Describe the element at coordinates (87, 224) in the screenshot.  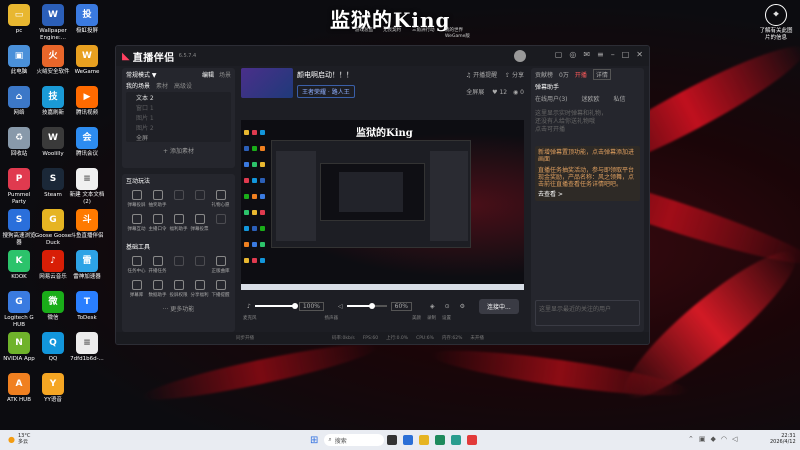
I see `desktop-icon: 斗斗鱼直播伴侣` at that location.